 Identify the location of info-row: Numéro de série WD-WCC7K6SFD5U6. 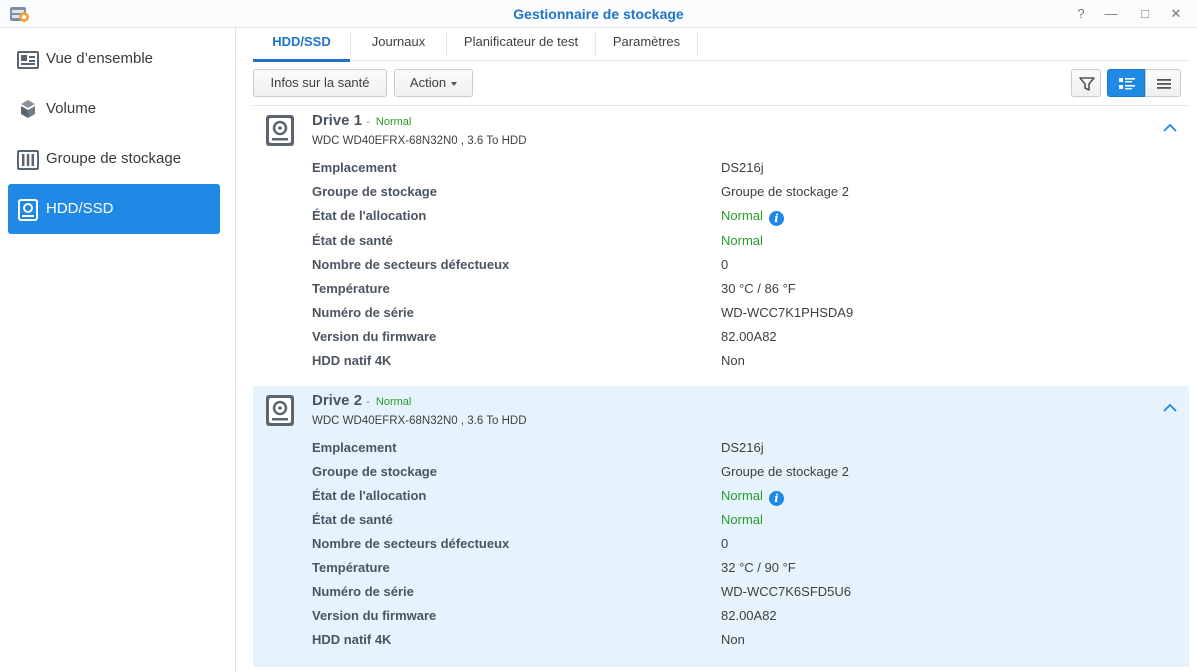
(721, 596).